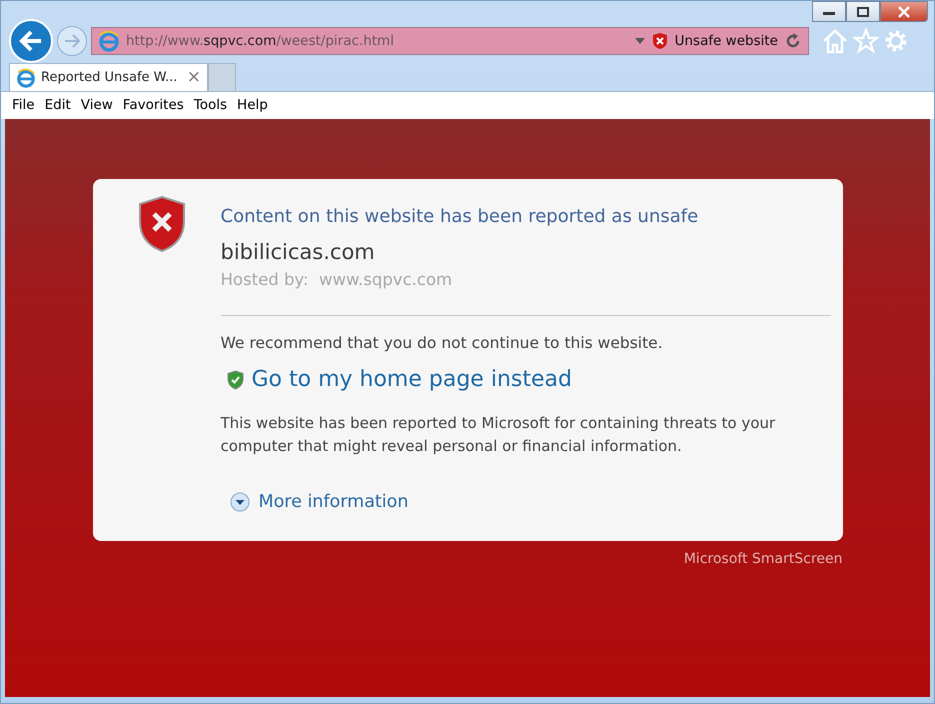 The height and width of the screenshot is (704, 935). I want to click on refresh-icon, so click(793, 41).